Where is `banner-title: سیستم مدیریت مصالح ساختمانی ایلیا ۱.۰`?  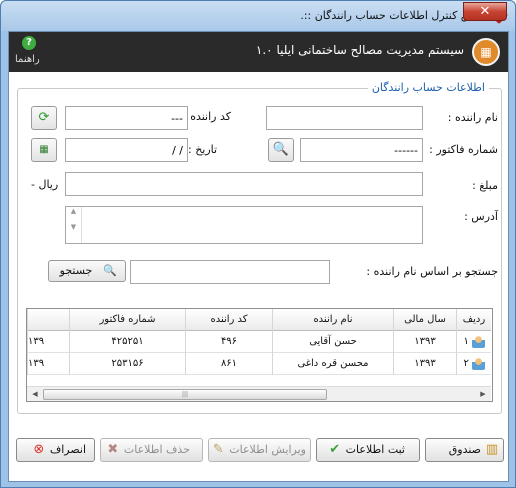
banner-title: سیستم مدیریت مصالح ساختمانی ایلیا ۱.۰ is located at coordinates (359, 50).